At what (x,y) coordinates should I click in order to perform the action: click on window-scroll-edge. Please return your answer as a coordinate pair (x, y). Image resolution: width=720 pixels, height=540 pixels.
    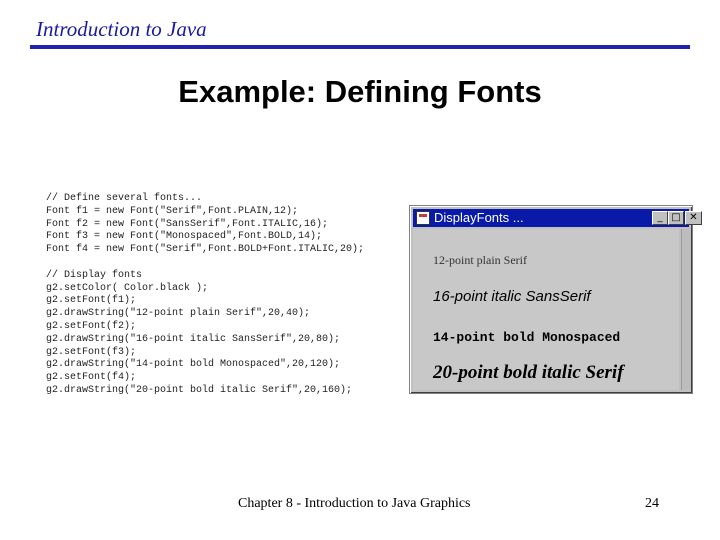
    Looking at the image, I should click on (686, 309).